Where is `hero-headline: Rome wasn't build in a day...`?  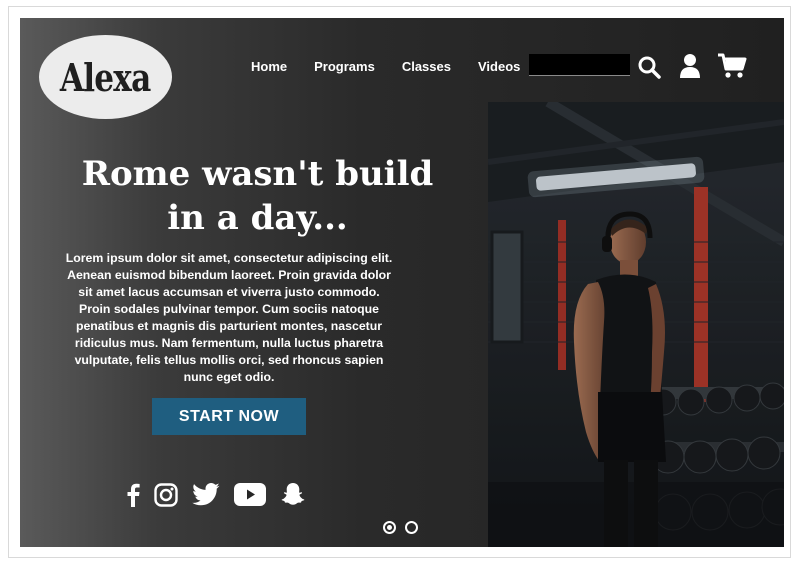
hero-headline: Rome wasn't build in a day... is located at coordinates (257, 196).